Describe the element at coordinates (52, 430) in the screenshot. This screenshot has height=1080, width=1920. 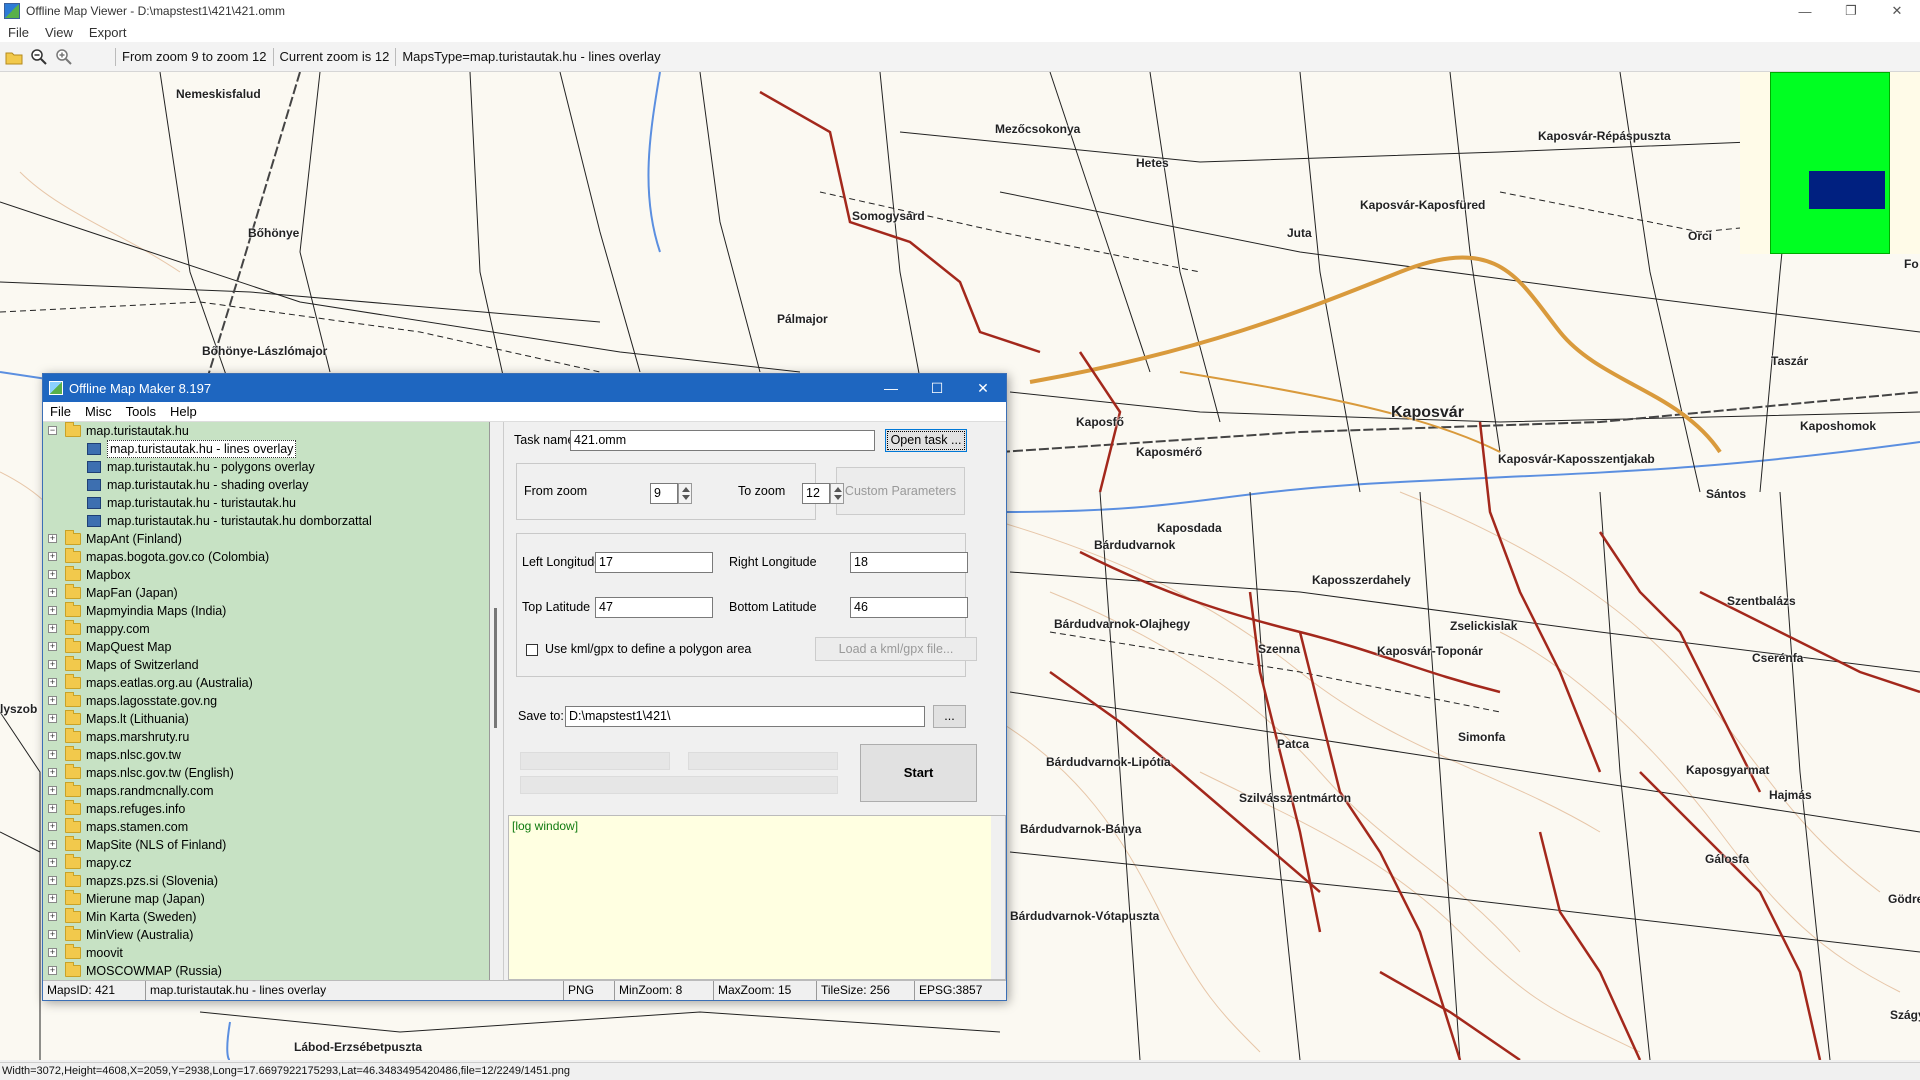
I see `collapse-icon: −` at that location.